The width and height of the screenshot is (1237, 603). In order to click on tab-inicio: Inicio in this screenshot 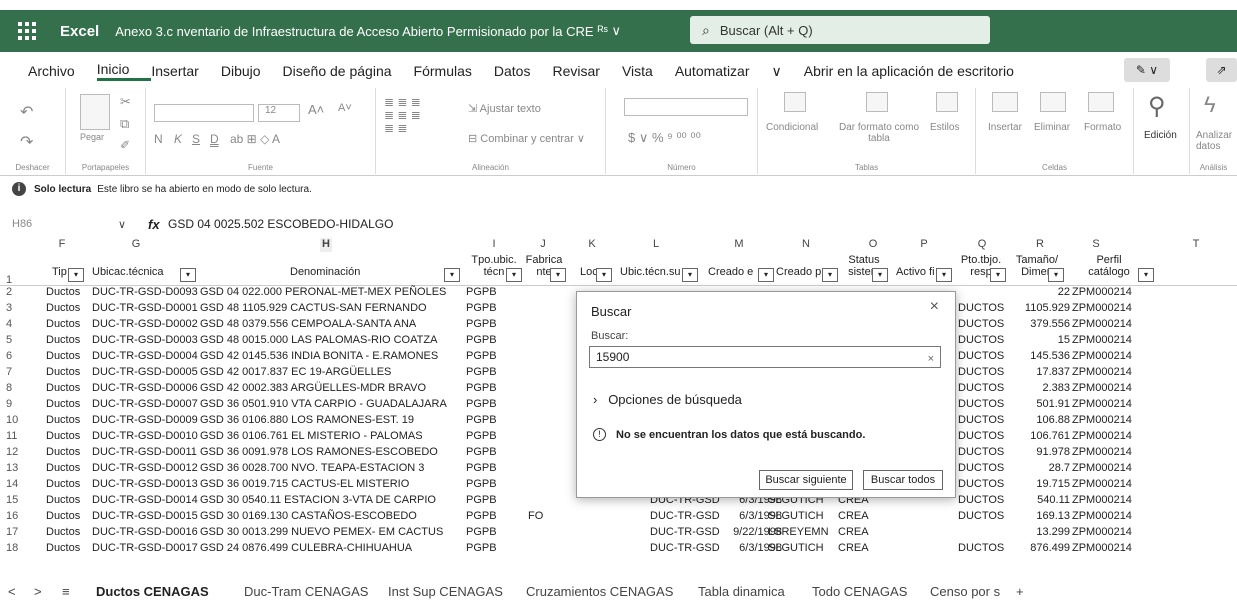, I will do `click(124, 71)`.